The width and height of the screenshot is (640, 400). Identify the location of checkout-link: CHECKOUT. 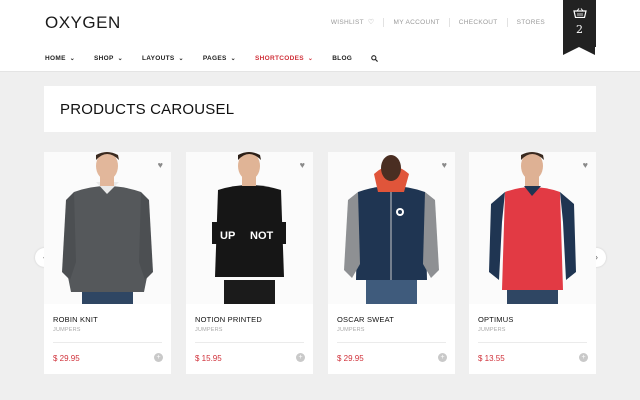
(477, 22).